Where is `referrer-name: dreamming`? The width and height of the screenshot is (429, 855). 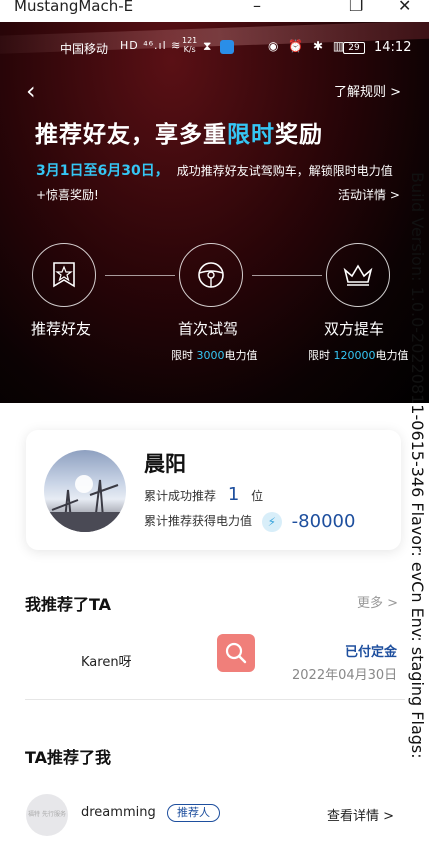
referrer-name: dreamming is located at coordinates (118, 812).